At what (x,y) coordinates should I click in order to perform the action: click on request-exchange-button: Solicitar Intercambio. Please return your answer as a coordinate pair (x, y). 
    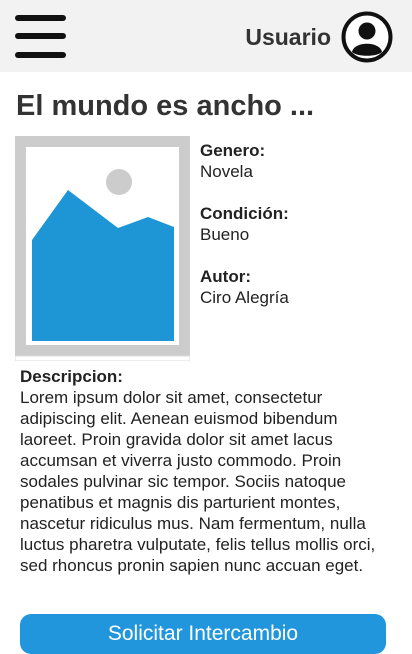
    Looking at the image, I should click on (203, 634).